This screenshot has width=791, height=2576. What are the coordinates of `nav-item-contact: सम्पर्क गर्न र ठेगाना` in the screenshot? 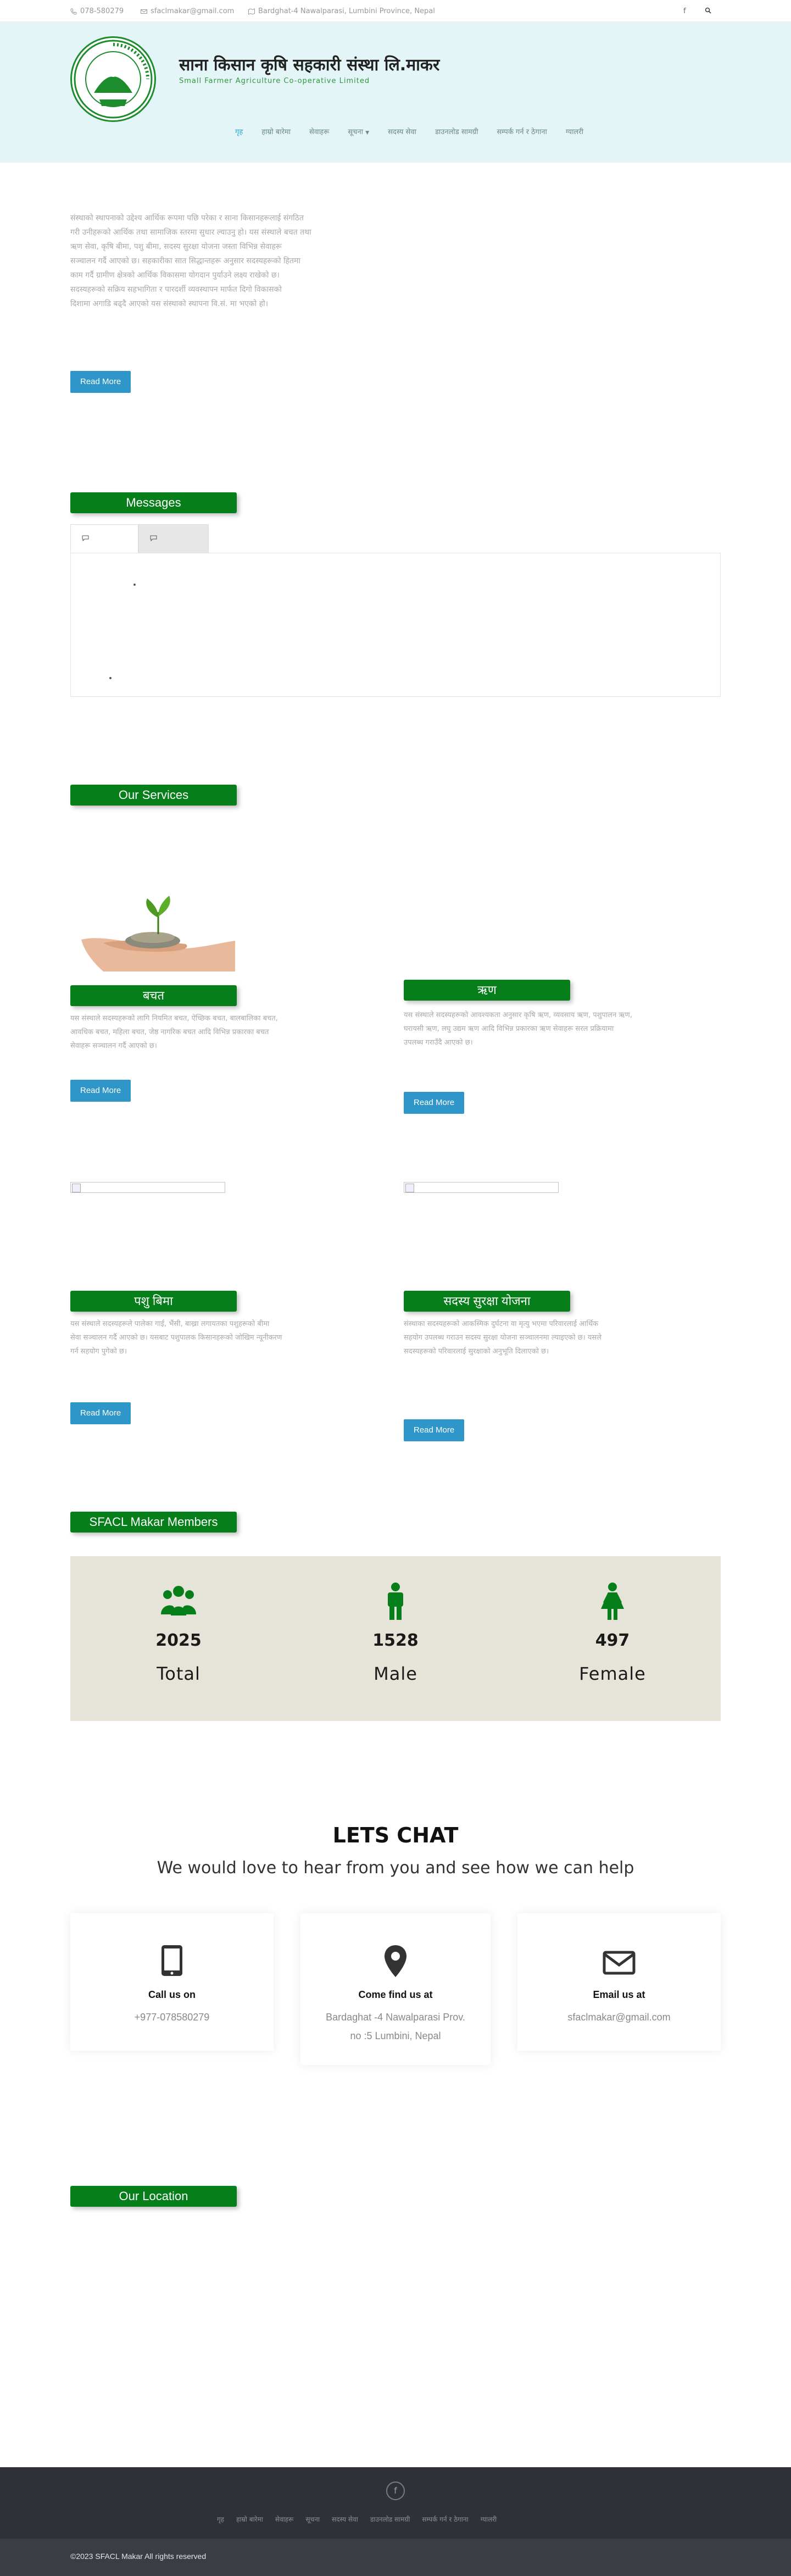 It's located at (522, 131).